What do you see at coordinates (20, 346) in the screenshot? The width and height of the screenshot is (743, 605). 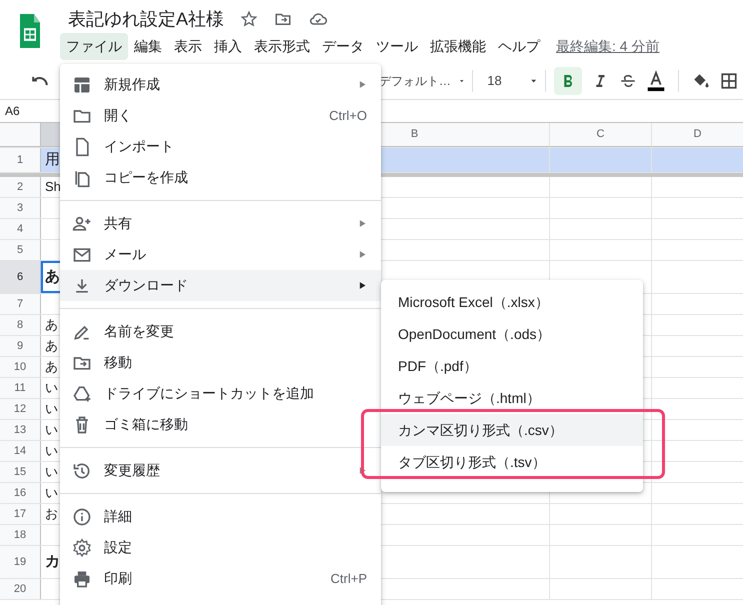 I see `row-header: 9` at bounding box center [20, 346].